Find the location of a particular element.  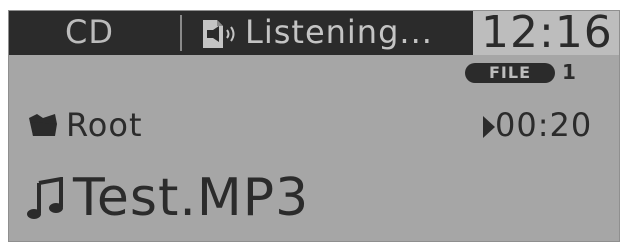

file-badge: FILE is located at coordinates (510, 73).